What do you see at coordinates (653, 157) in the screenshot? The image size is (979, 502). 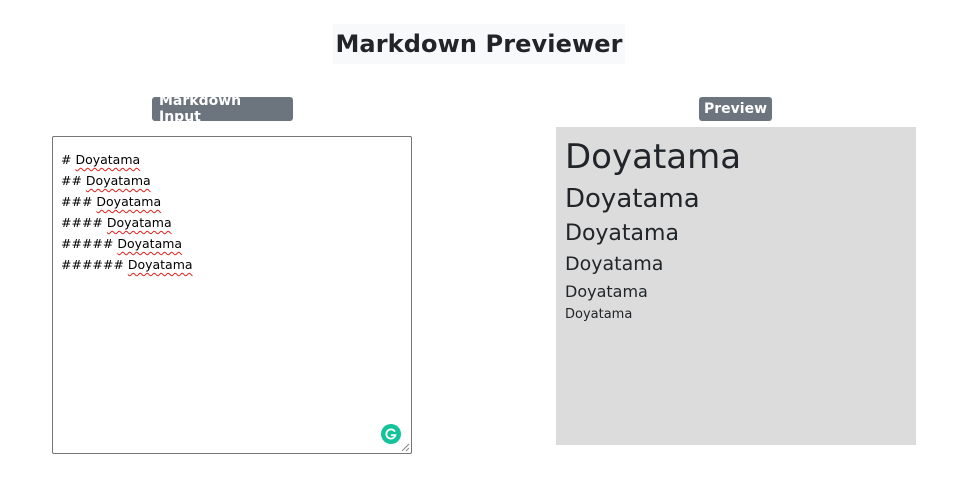 I see `preview-heading-1: Doyatama` at bounding box center [653, 157].